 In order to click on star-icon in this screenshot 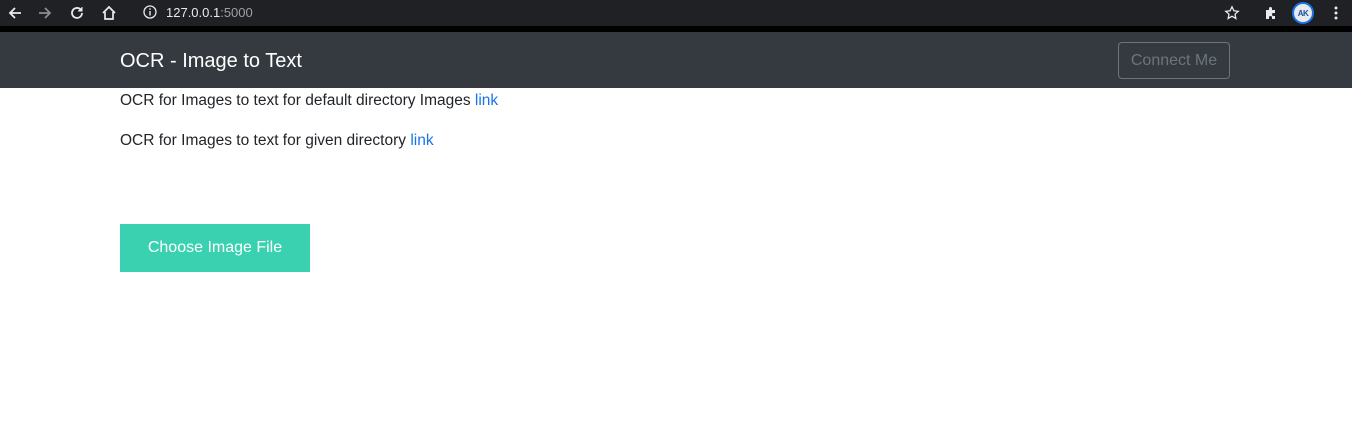, I will do `click(1232, 12)`.